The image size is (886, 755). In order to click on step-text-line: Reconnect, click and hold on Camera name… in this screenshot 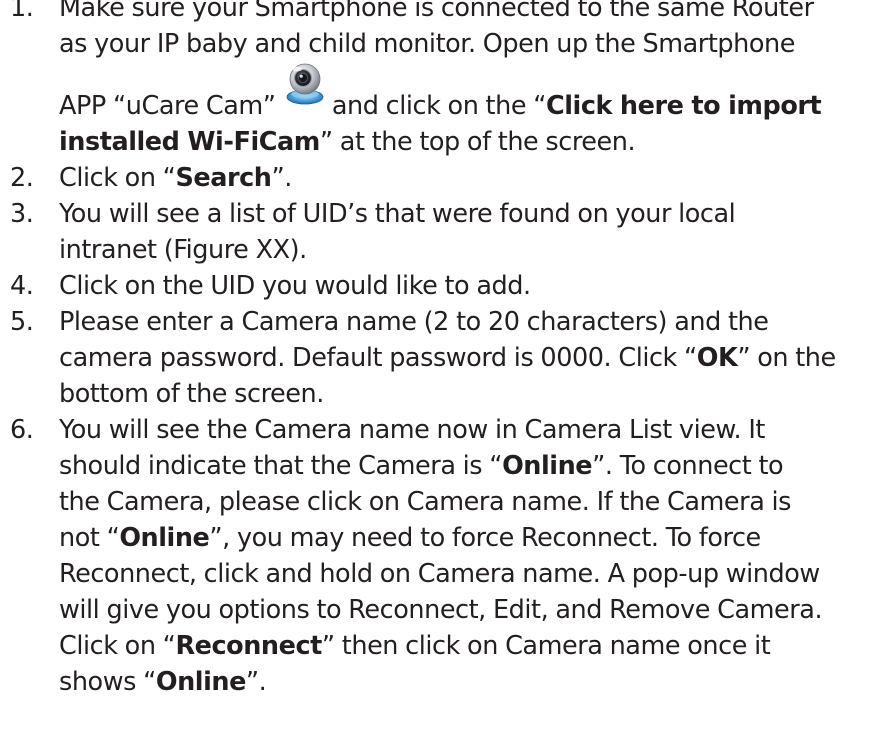, I will do `click(472, 574)`.